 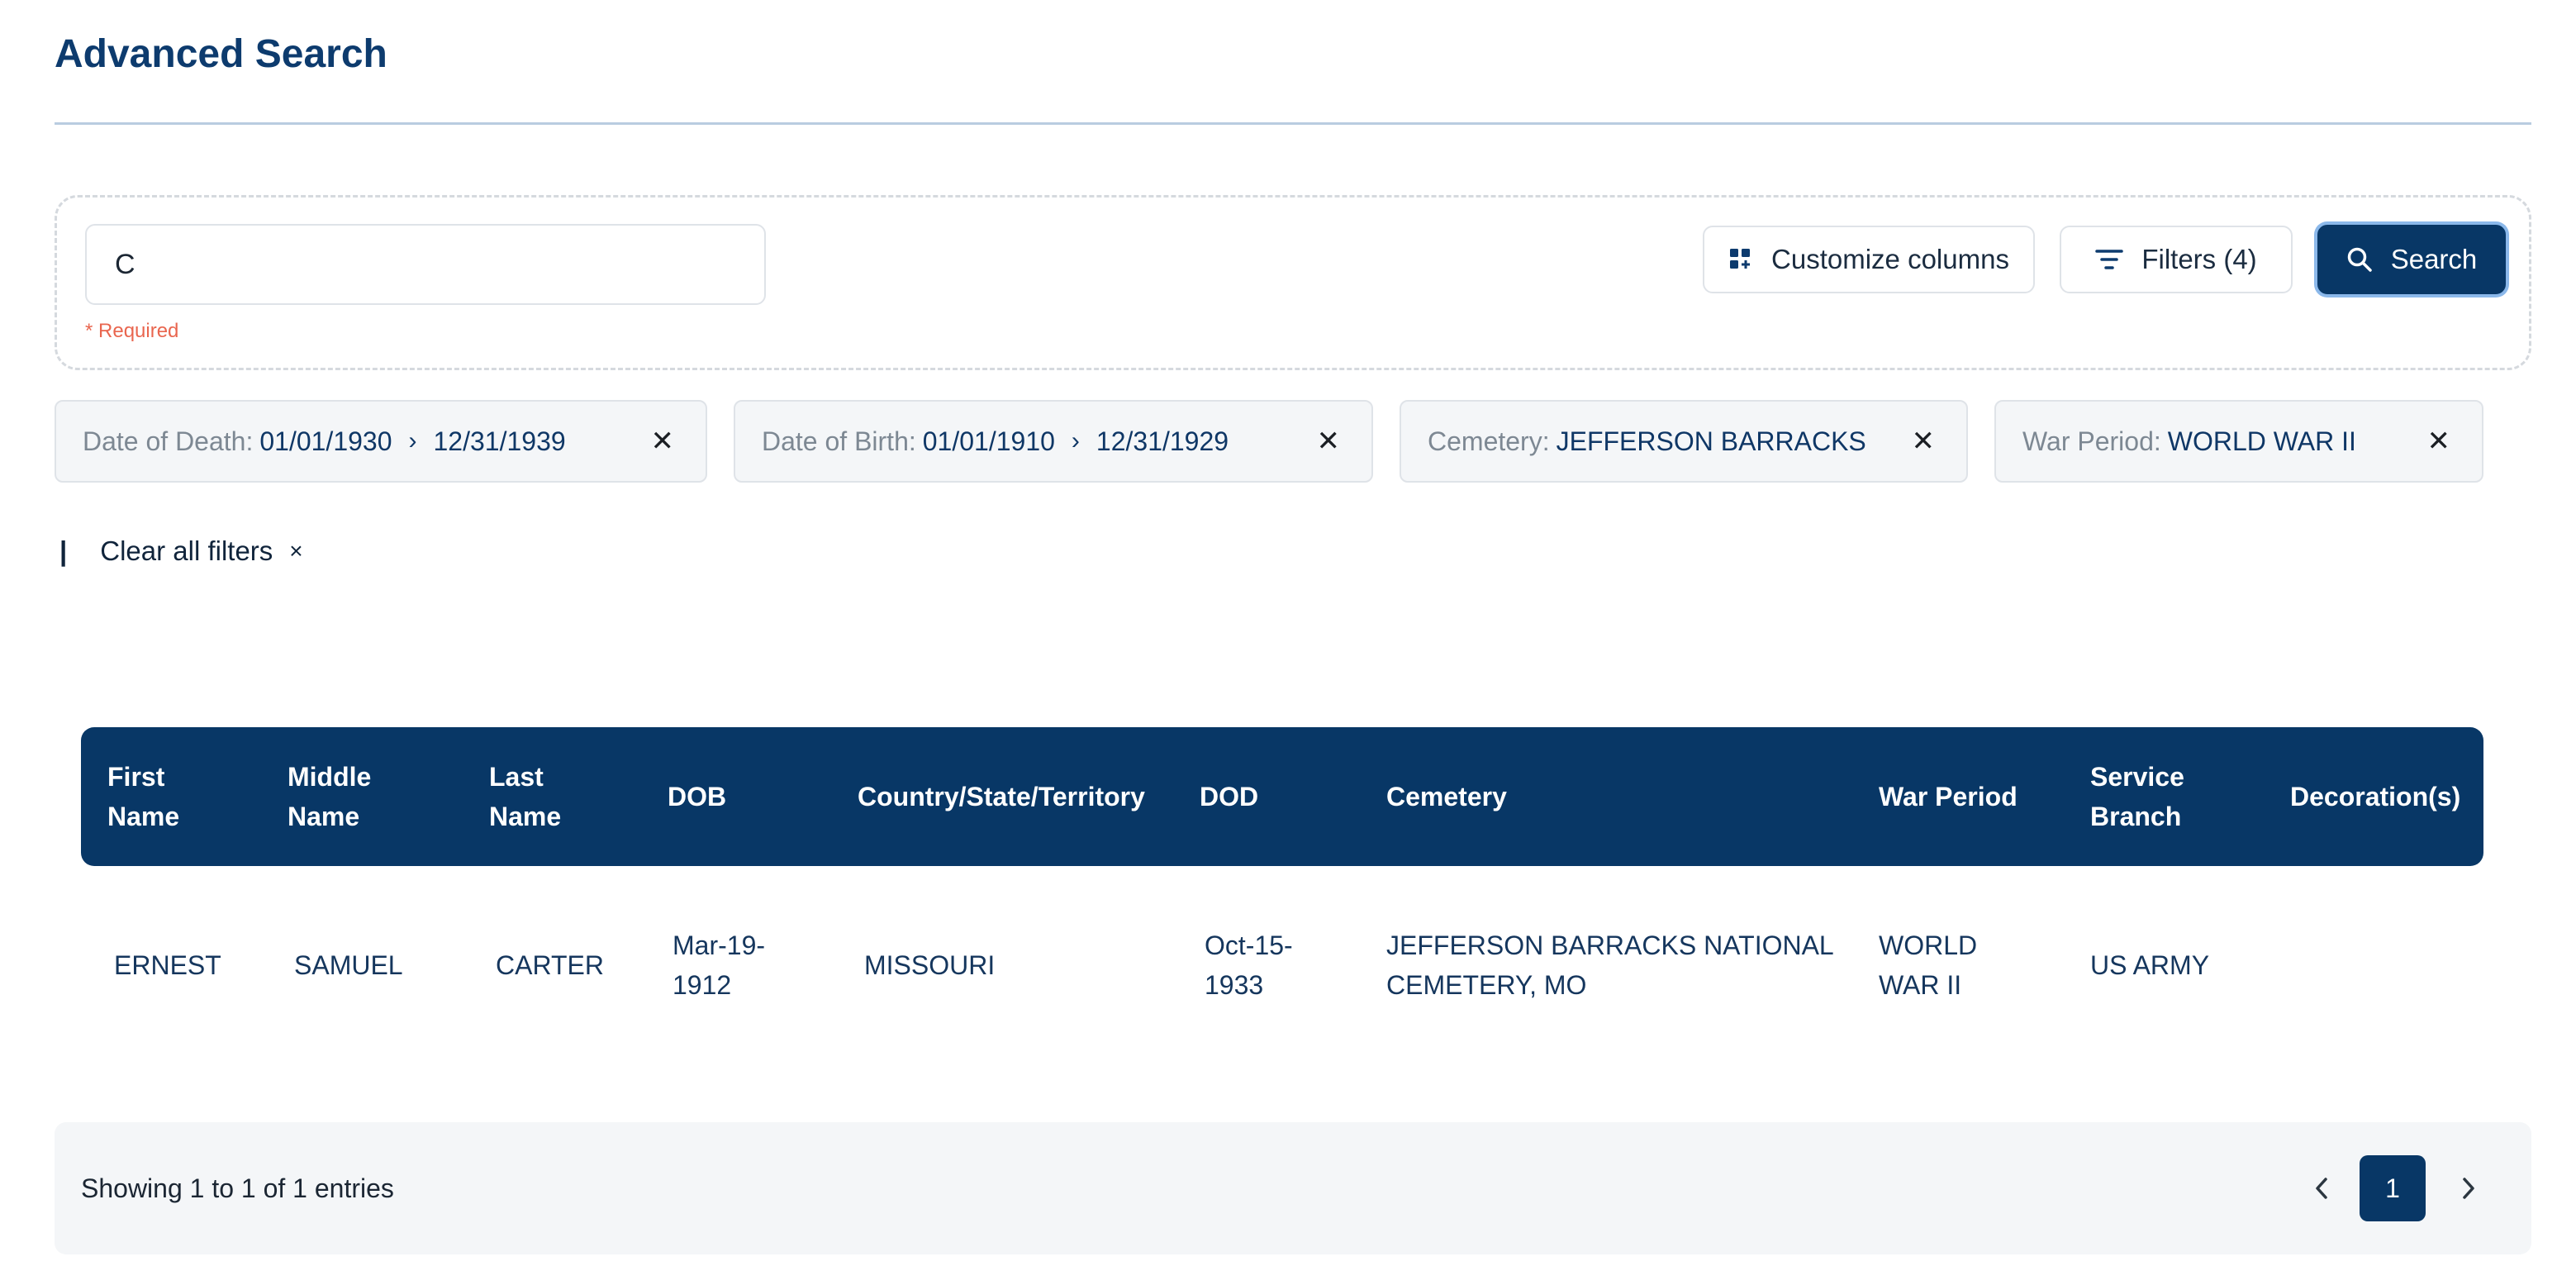 I want to click on column-header-last-name: Last Name, so click(x=551, y=796).